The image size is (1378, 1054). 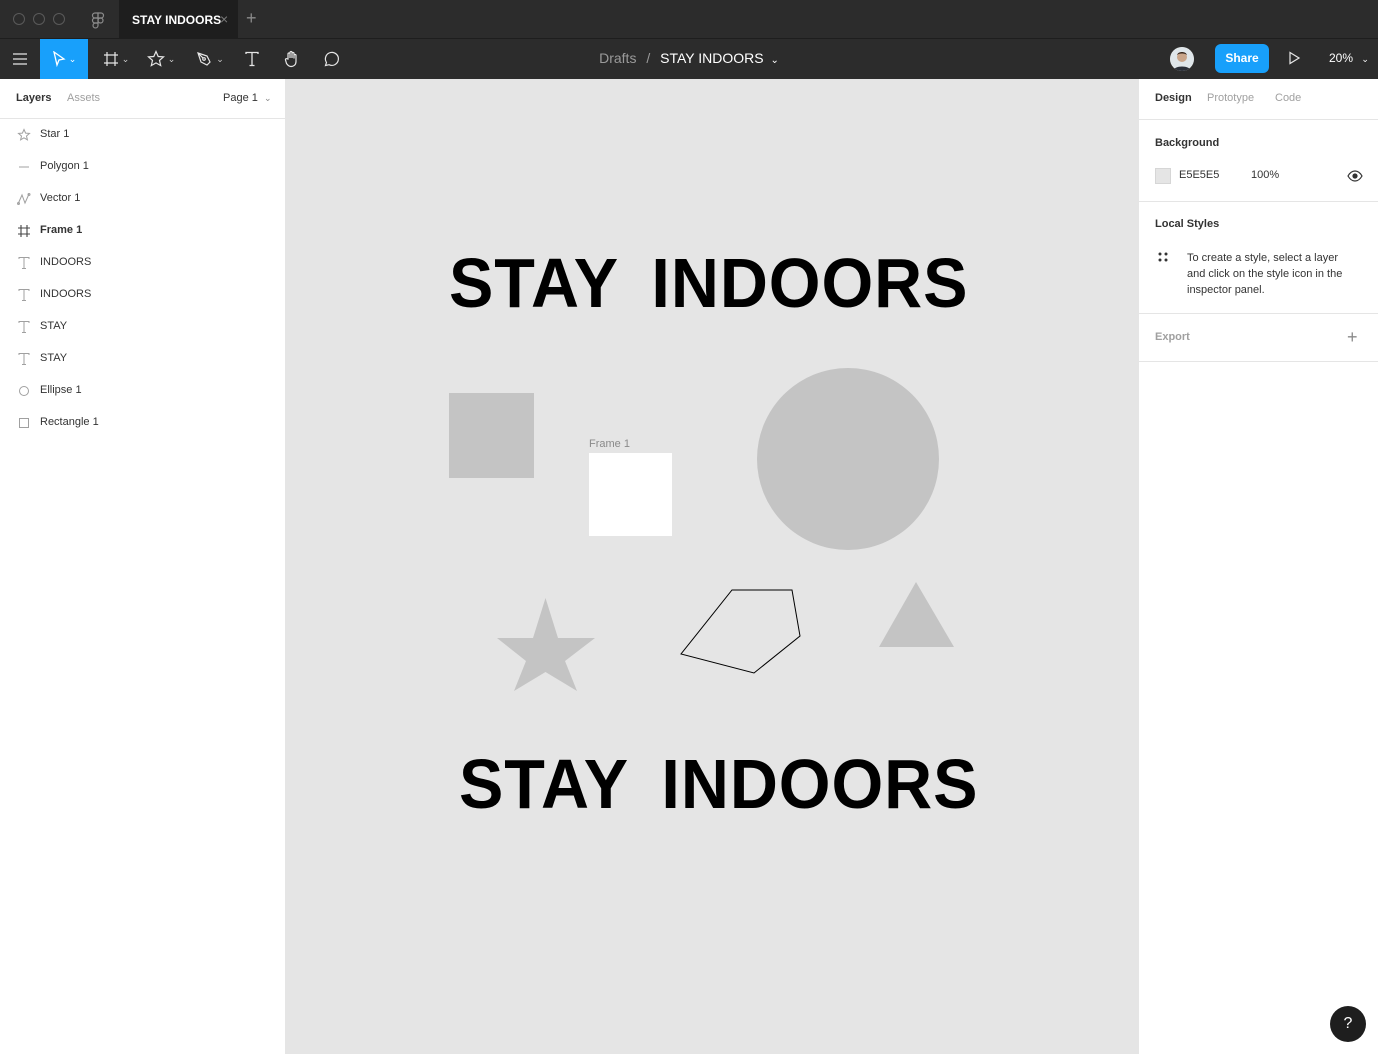 What do you see at coordinates (98, 20) in the screenshot?
I see `figma-logo-icon` at bounding box center [98, 20].